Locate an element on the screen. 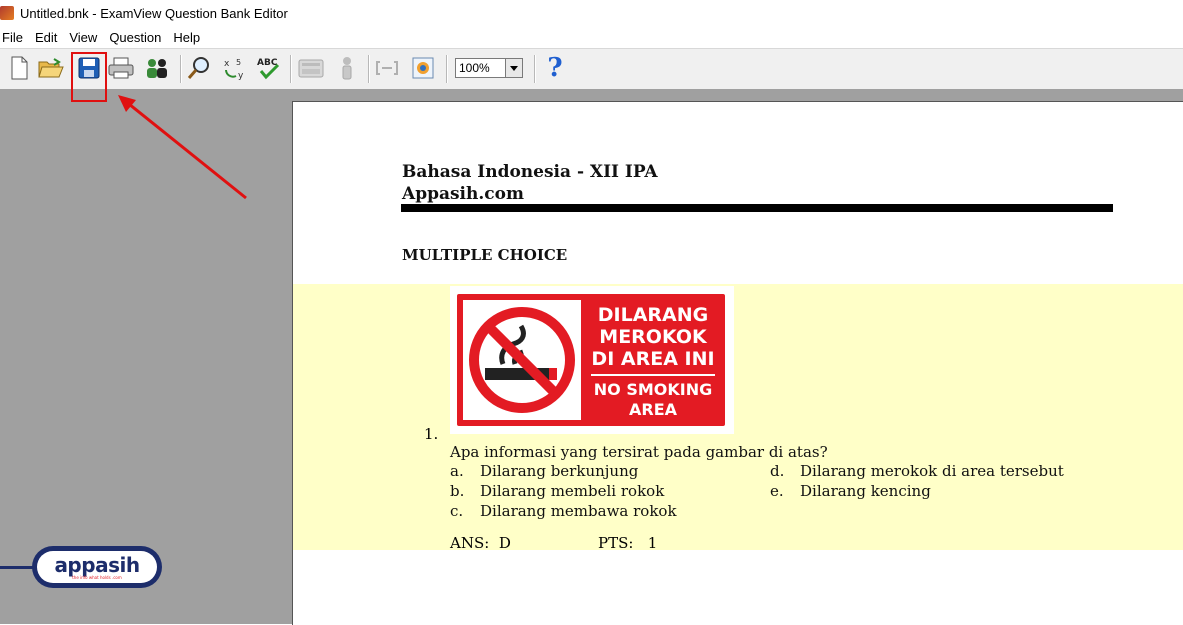 The width and height of the screenshot is (1183, 625). chevron-down-icon is located at coordinates (513, 68).